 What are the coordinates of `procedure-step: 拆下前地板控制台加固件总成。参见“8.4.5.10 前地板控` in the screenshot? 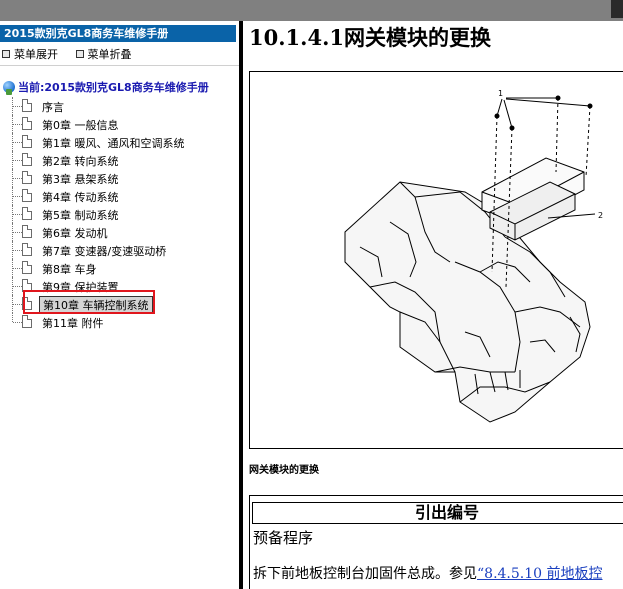 It's located at (428, 573).